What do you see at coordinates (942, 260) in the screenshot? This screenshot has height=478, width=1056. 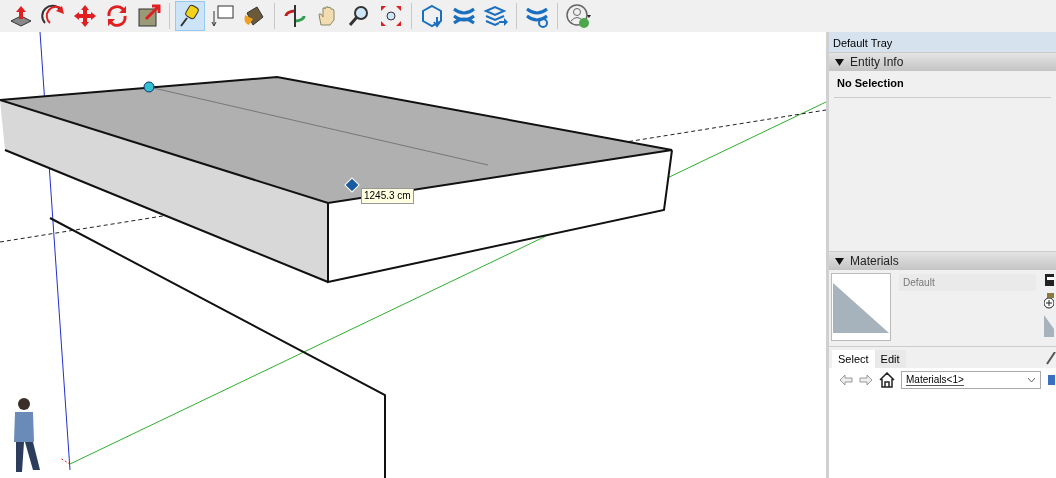 I see `panel-header: Materials` at bounding box center [942, 260].